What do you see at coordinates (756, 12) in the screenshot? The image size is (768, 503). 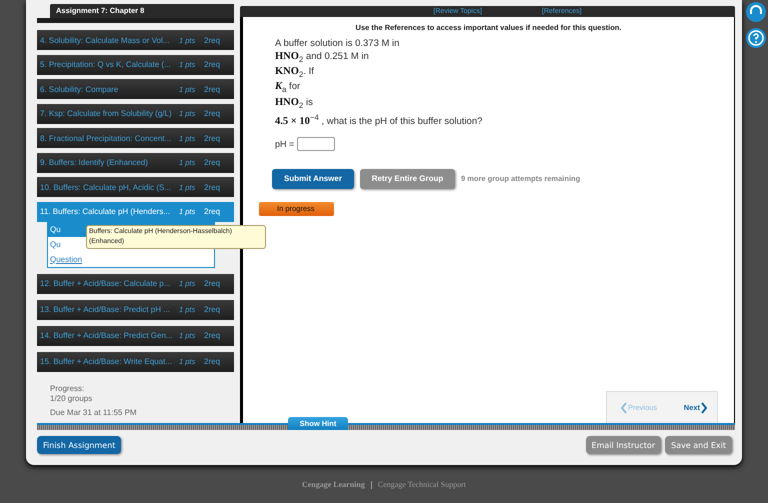 I see `headset-icon` at bounding box center [756, 12].